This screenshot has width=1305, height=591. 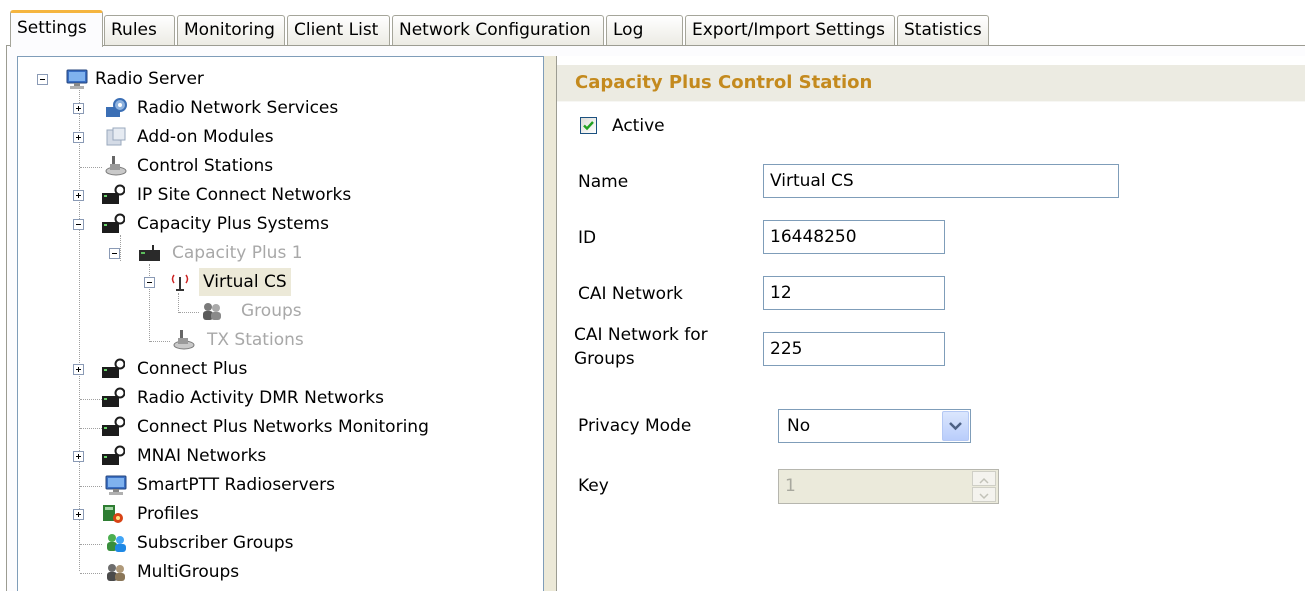 What do you see at coordinates (238, 108) in the screenshot?
I see `tree-item-label: Radio Network Services` at bounding box center [238, 108].